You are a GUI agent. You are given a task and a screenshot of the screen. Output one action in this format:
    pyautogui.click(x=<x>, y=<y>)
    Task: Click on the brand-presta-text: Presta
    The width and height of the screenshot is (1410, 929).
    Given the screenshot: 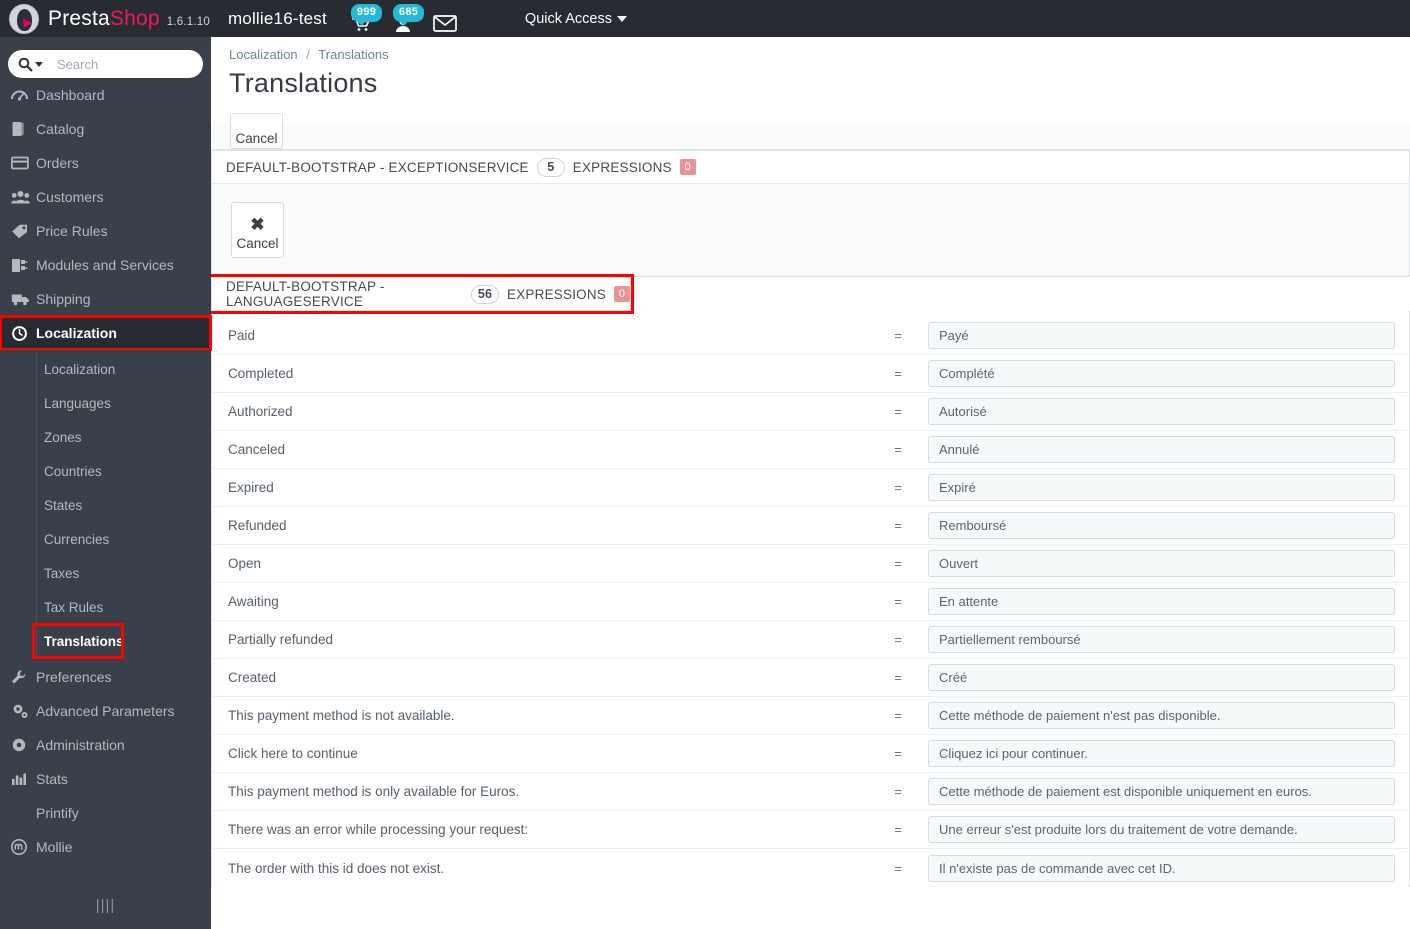 What is the action you would take?
    pyautogui.click(x=79, y=18)
    